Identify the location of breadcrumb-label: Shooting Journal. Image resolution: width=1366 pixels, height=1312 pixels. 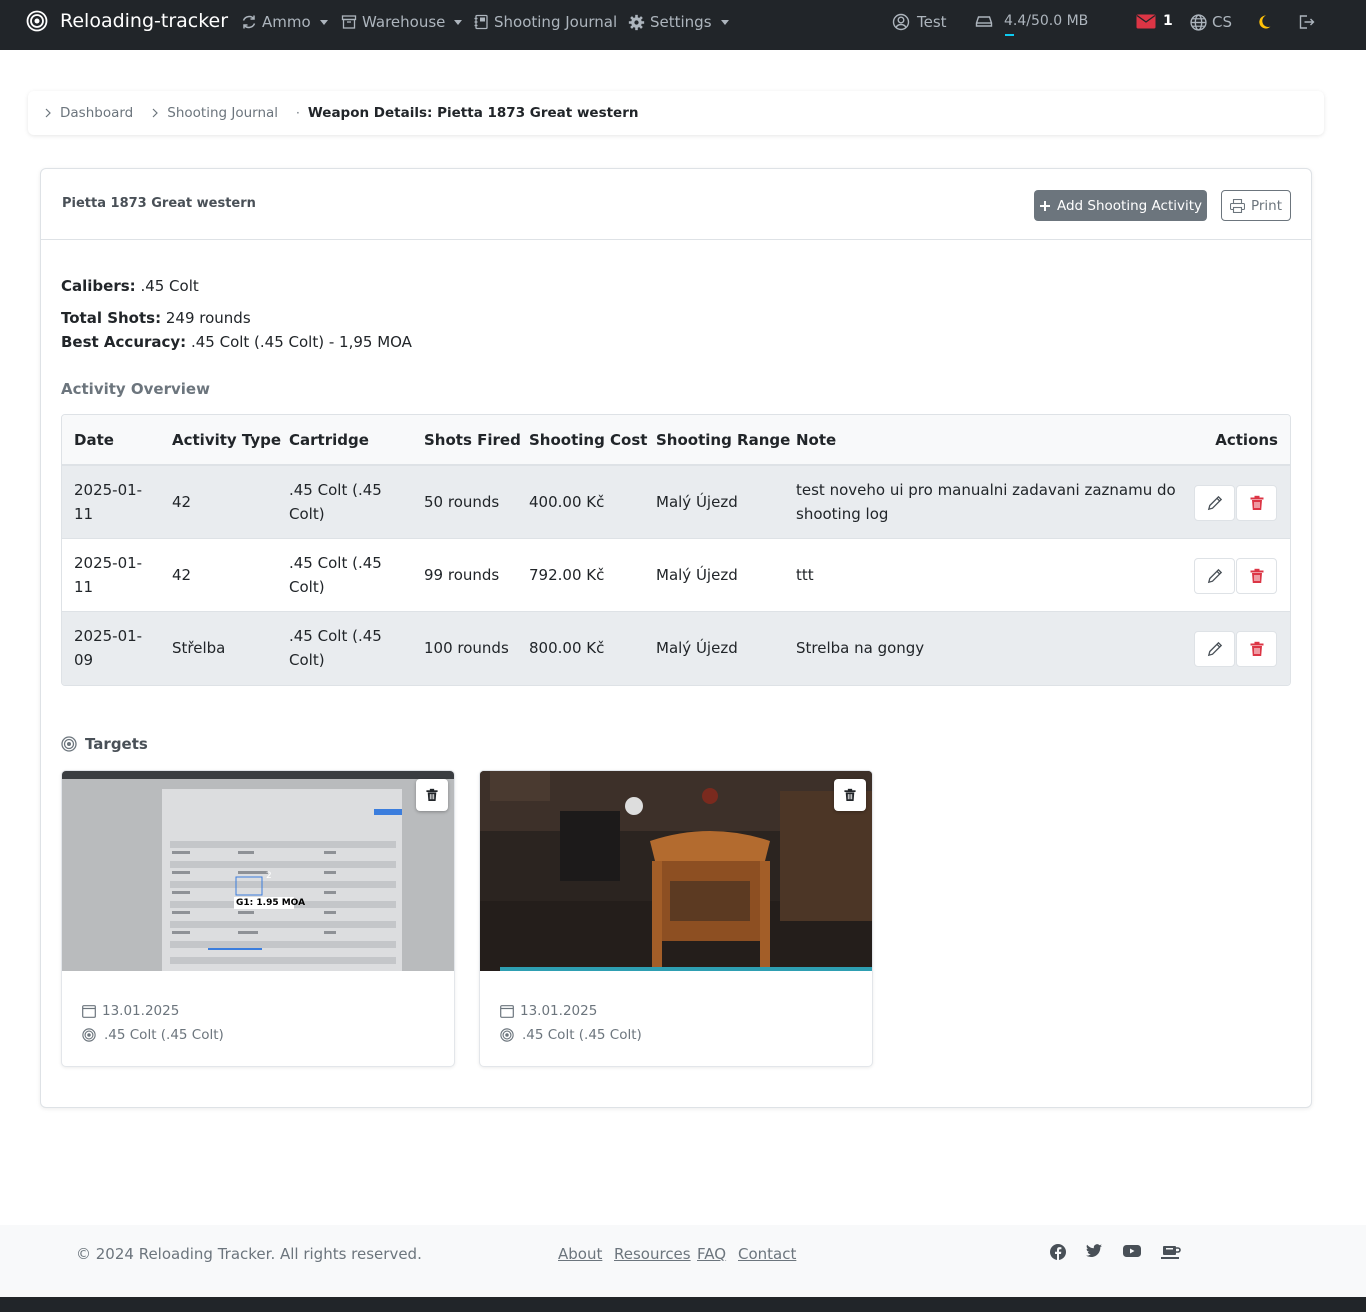
(223, 113).